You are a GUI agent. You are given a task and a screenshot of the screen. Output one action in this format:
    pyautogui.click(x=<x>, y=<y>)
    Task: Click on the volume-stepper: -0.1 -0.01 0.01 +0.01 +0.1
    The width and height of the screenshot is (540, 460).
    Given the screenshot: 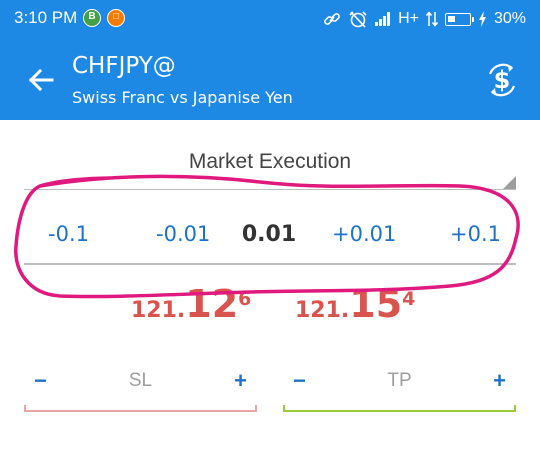 What is the action you would take?
    pyautogui.click(x=270, y=237)
    